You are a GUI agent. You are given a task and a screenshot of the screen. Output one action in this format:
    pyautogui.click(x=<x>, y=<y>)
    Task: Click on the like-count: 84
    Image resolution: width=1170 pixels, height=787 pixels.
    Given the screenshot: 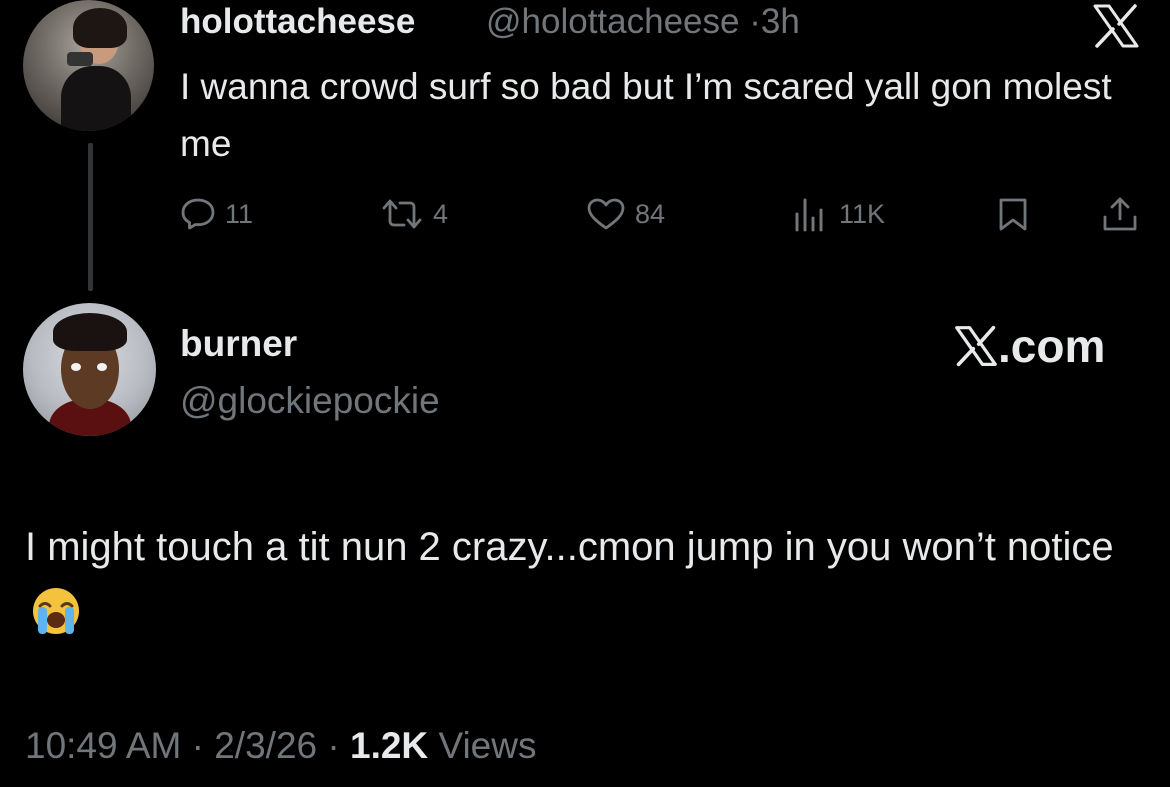 What is the action you would take?
    pyautogui.click(x=650, y=214)
    